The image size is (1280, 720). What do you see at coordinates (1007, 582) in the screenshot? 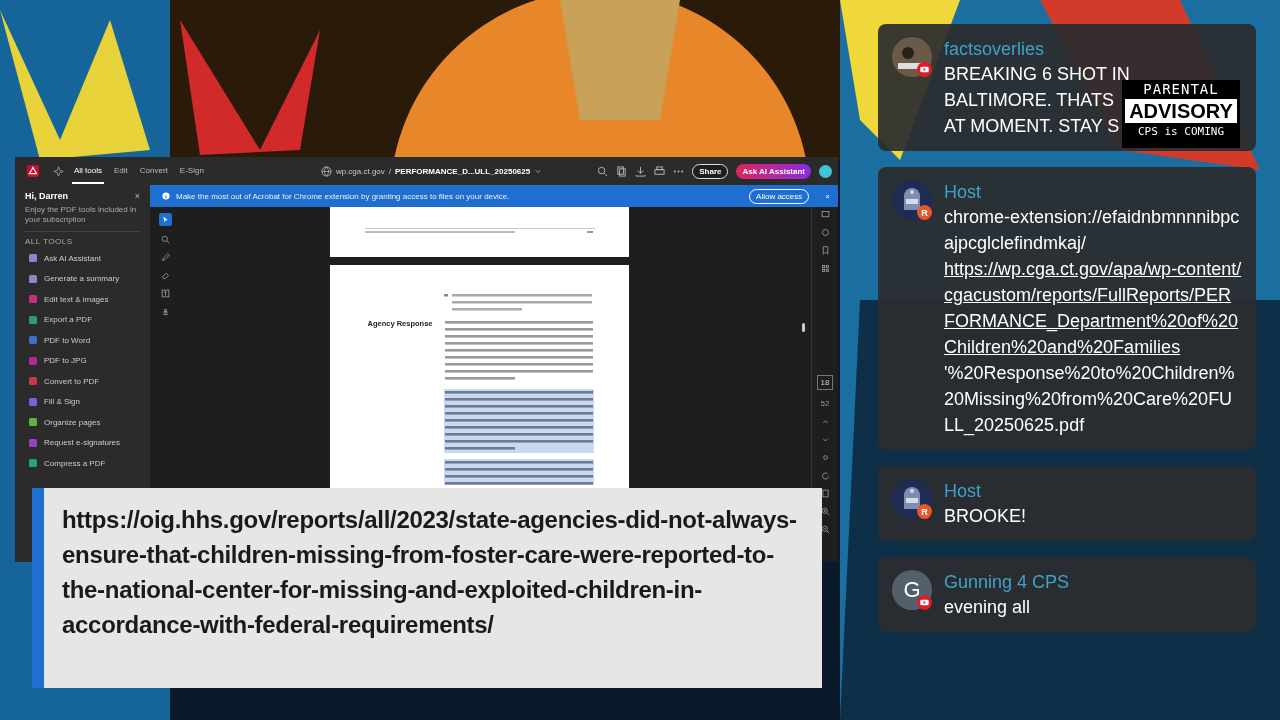
I see `author-name: Gunning 4 CPS` at bounding box center [1007, 582].